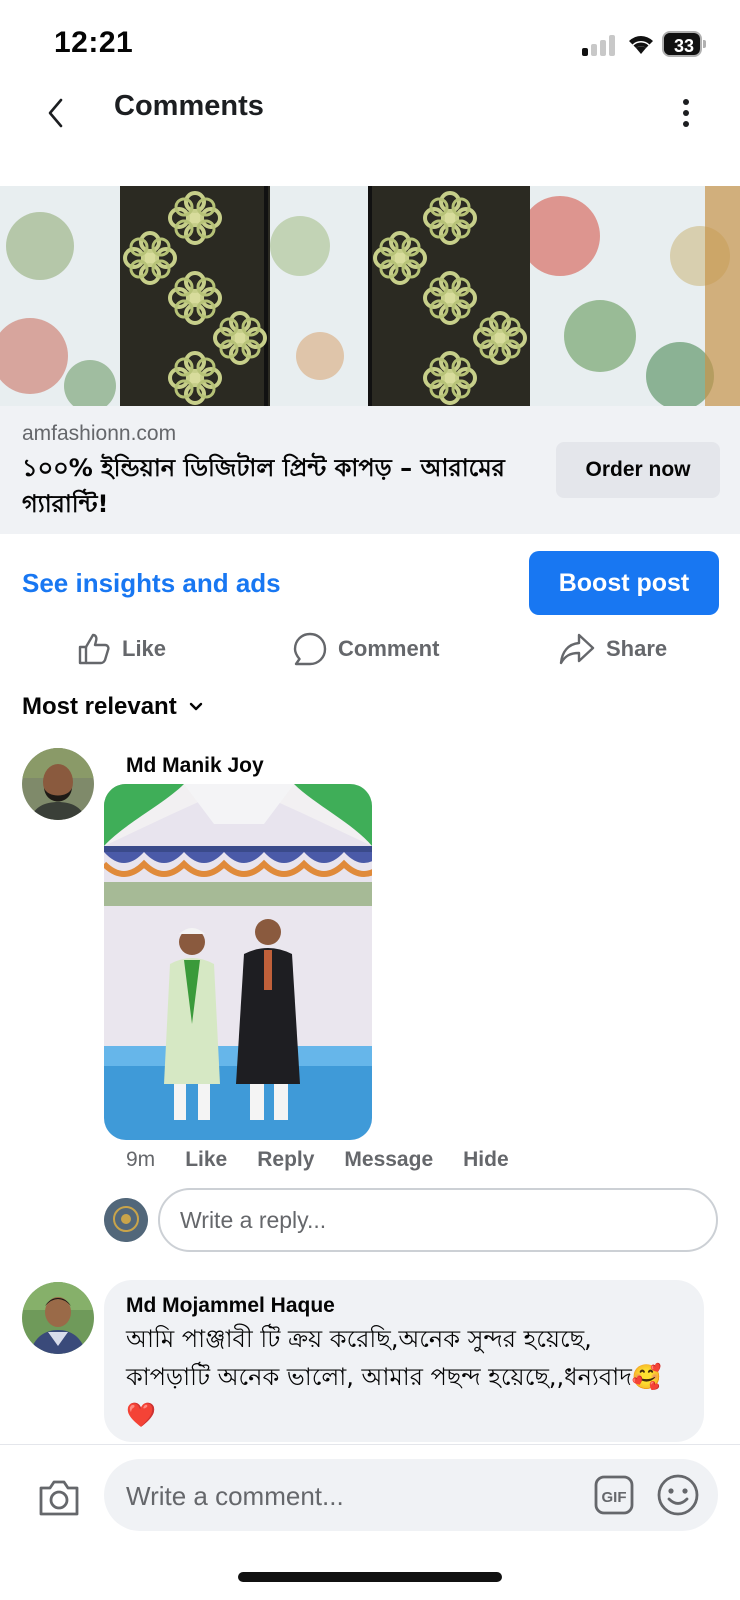 This screenshot has height=1600, width=740. I want to click on ad-image, so click(370, 296).